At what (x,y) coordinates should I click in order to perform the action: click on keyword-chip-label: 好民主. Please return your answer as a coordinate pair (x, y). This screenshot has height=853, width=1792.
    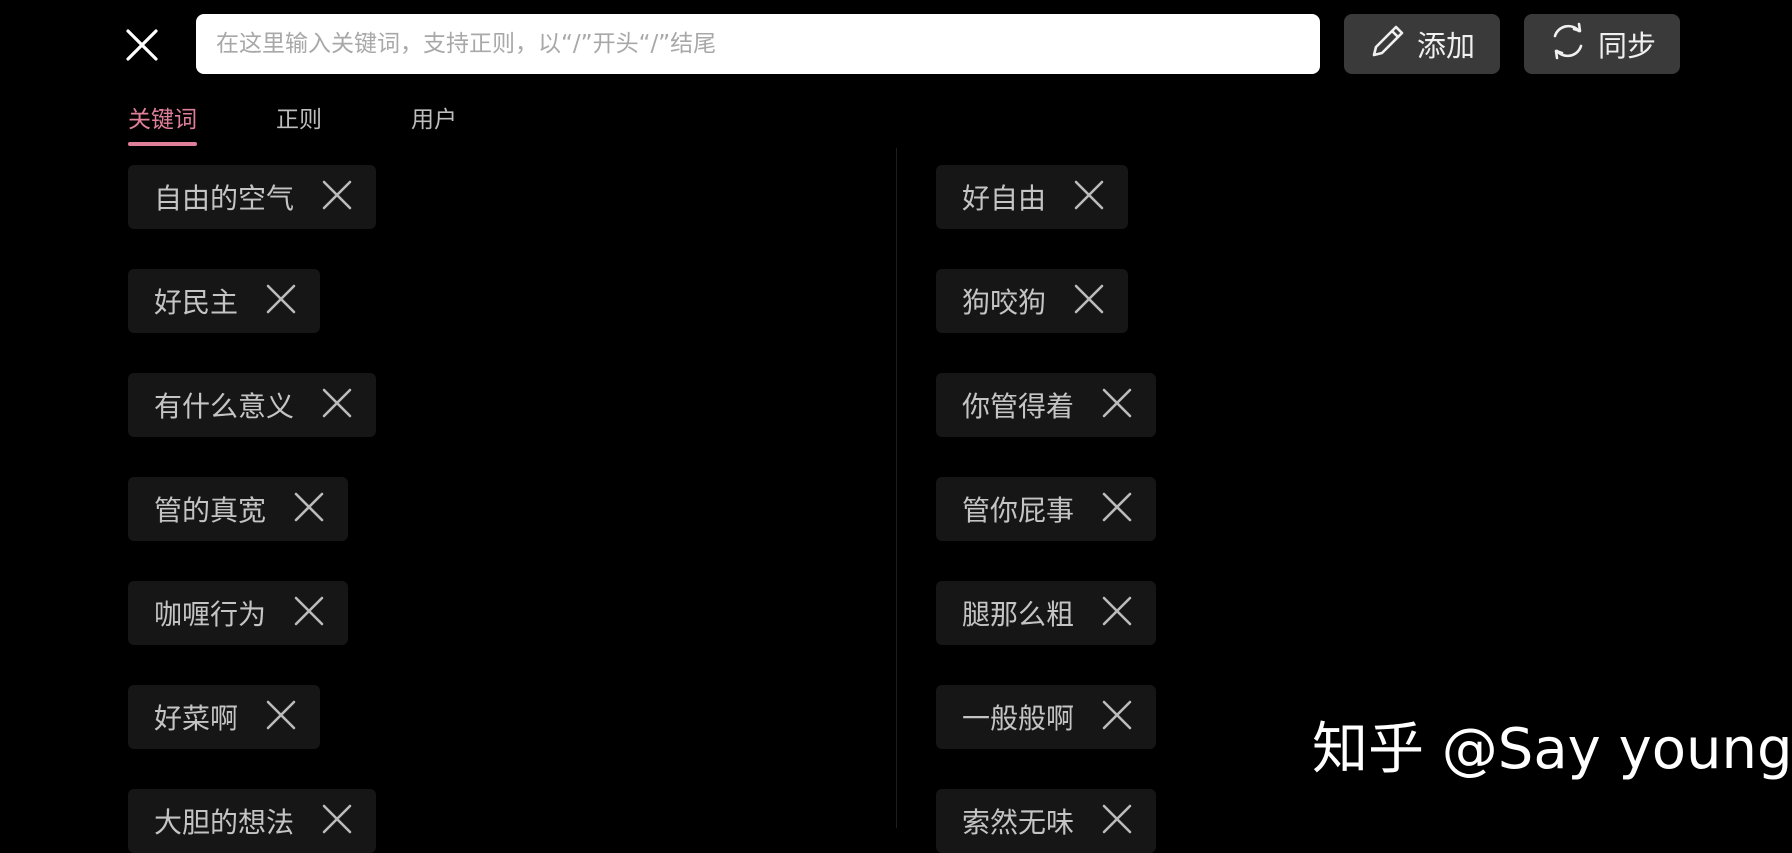
    Looking at the image, I should click on (196, 302).